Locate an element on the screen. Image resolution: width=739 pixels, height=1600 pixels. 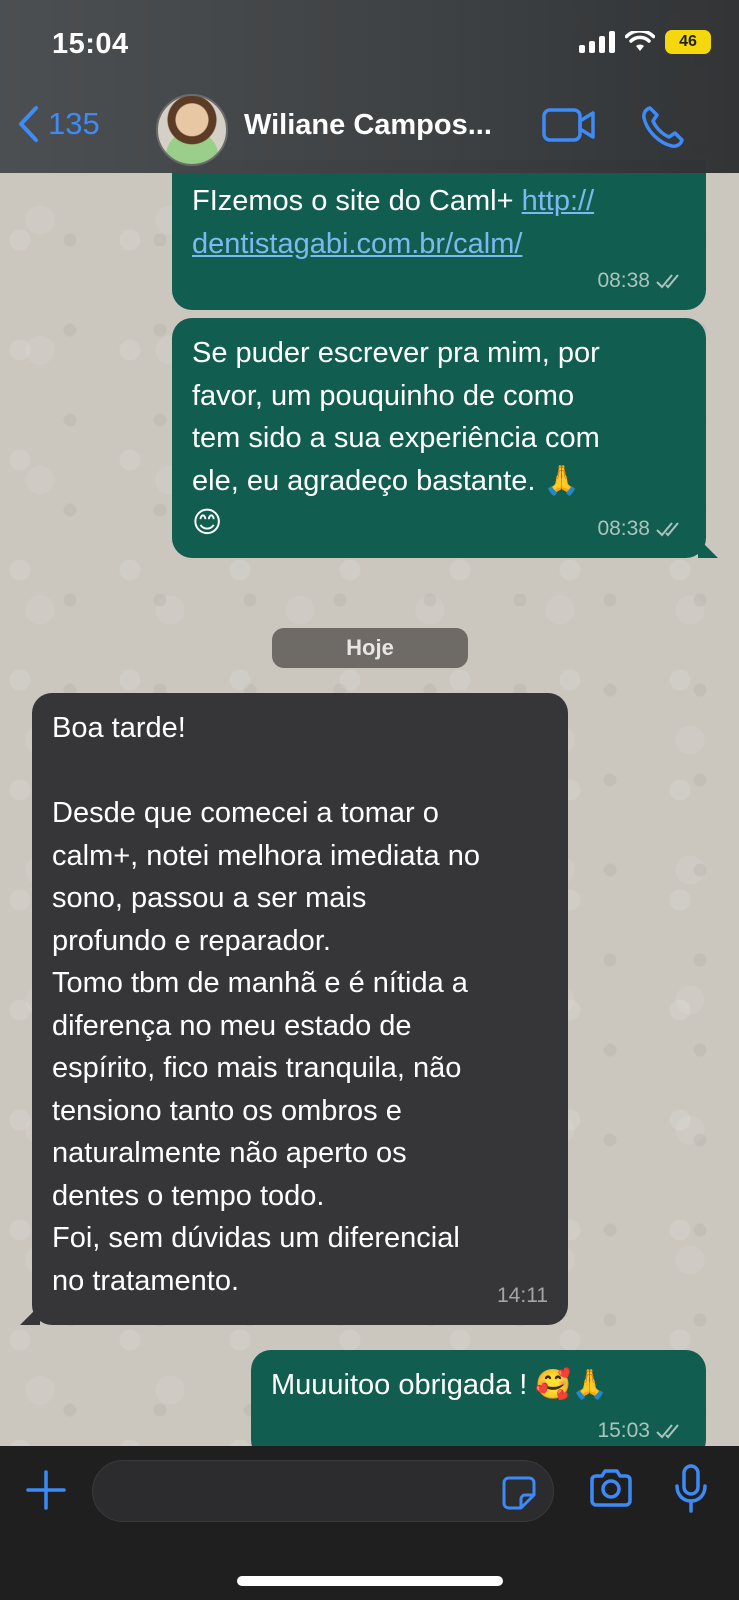
message-time: 14:11 is located at coordinates (522, 1295).